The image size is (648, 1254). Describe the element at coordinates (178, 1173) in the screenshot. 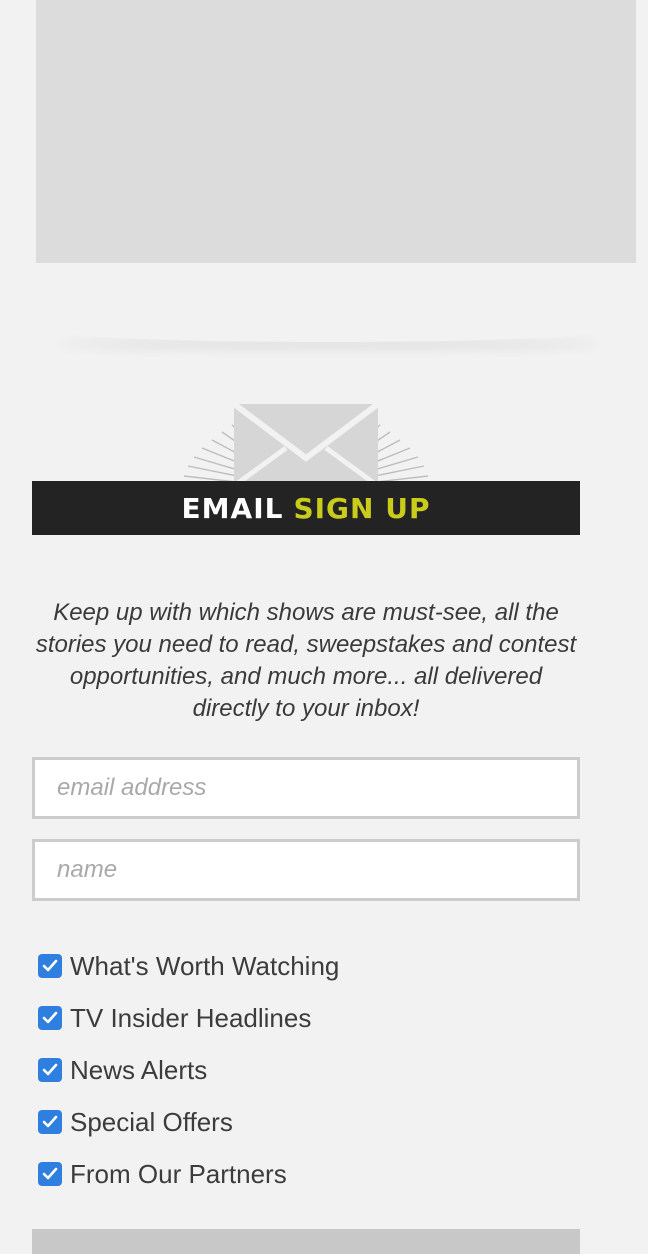

I see `newsletter-option-label: From Our Partners` at that location.